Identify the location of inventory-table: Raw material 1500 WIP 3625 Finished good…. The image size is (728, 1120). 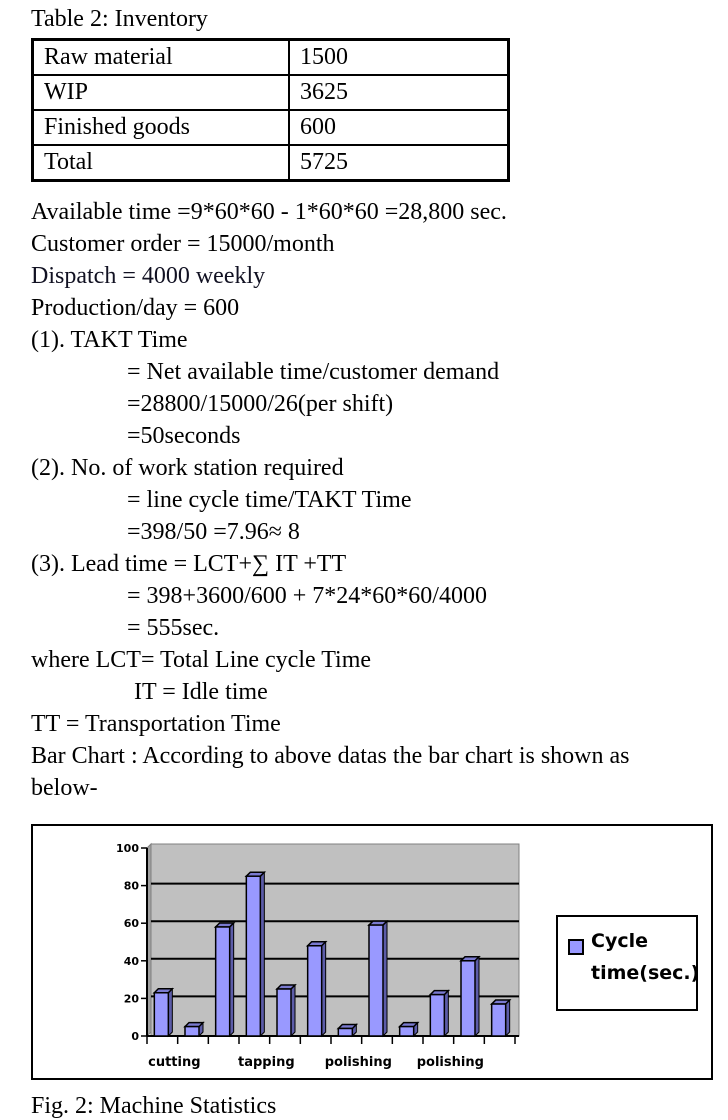
(270, 110).